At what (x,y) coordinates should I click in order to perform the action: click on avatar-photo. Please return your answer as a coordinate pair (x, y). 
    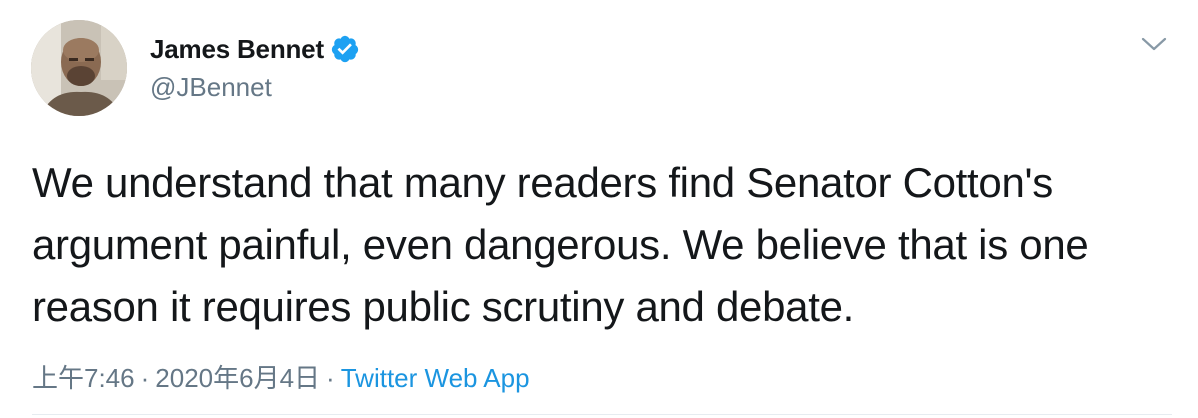
    Looking at the image, I should click on (79, 68).